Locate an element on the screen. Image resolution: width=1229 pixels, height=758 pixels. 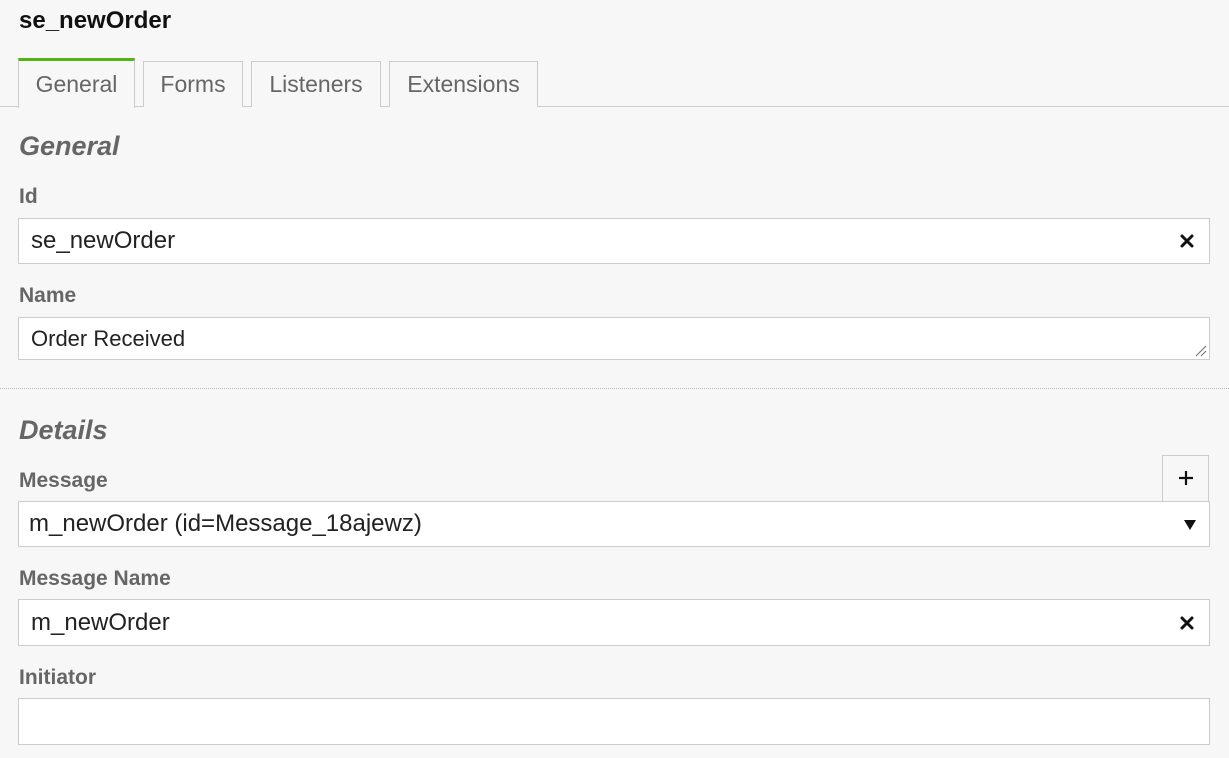
name-label: Name is located at coordinates (48, 295).